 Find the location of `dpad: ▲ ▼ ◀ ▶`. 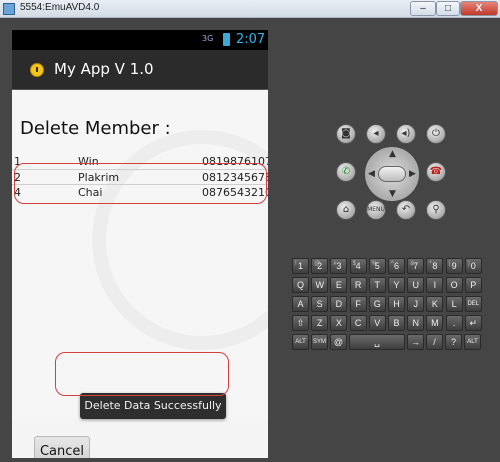

dpad: ▲ ▼ ◀ ▶ is located at coordinates (392, 174).